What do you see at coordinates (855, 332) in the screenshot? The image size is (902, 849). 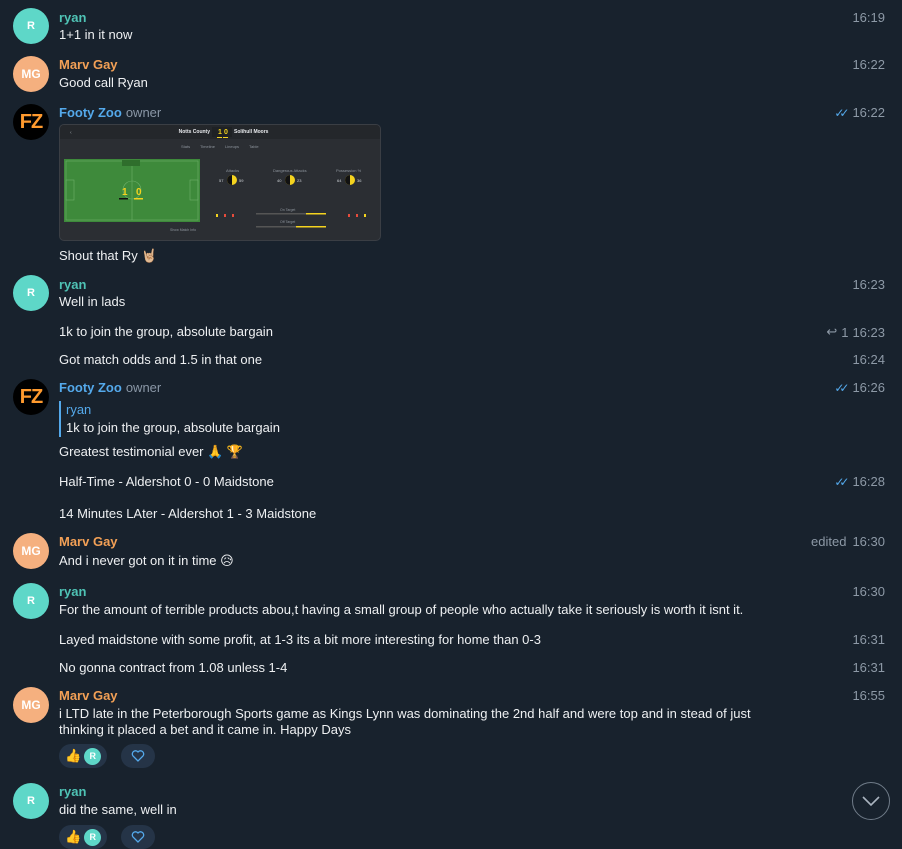 I see `message-time: ↩ 1 16:23` at bounding box center [855, 332].